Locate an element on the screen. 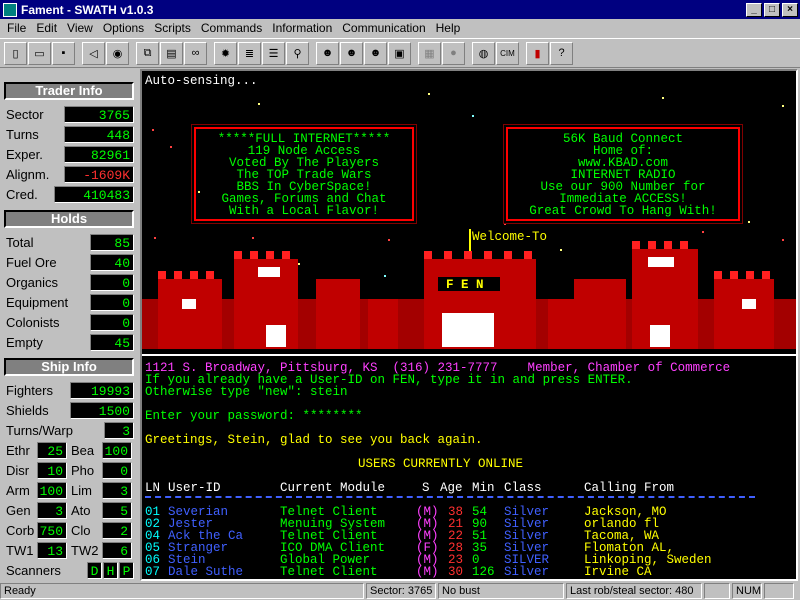  help-icon: ? is located at coordinates (561, 53).